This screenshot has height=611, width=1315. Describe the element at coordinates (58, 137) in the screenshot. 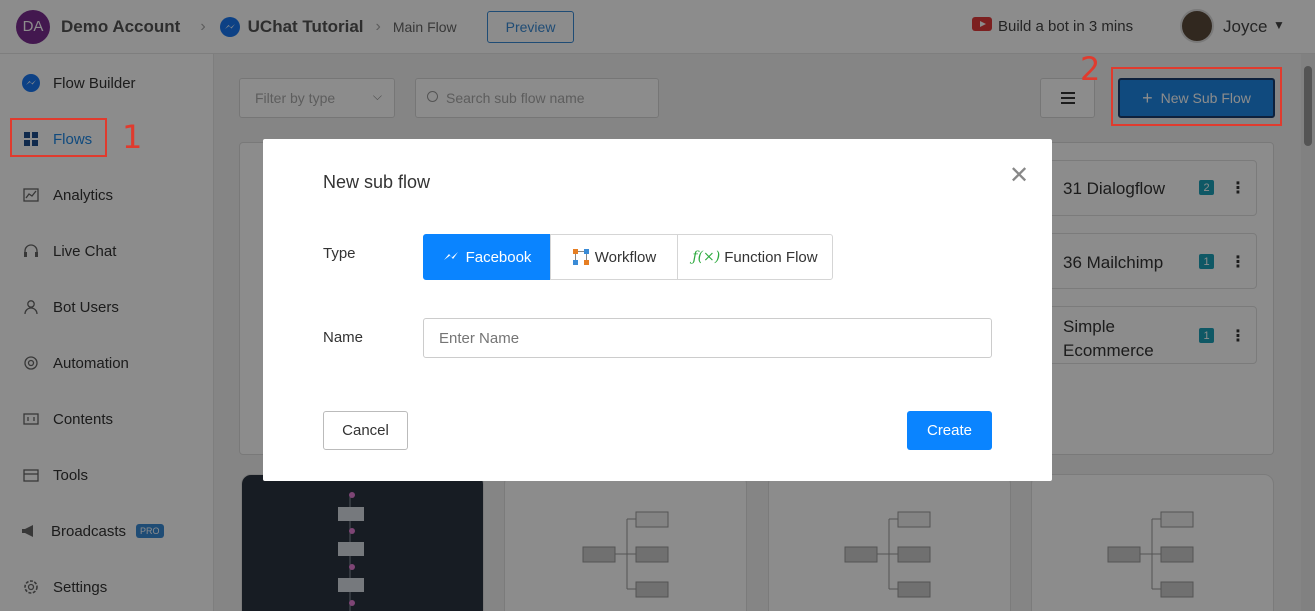

I see `annotation-box-flows` at that location.